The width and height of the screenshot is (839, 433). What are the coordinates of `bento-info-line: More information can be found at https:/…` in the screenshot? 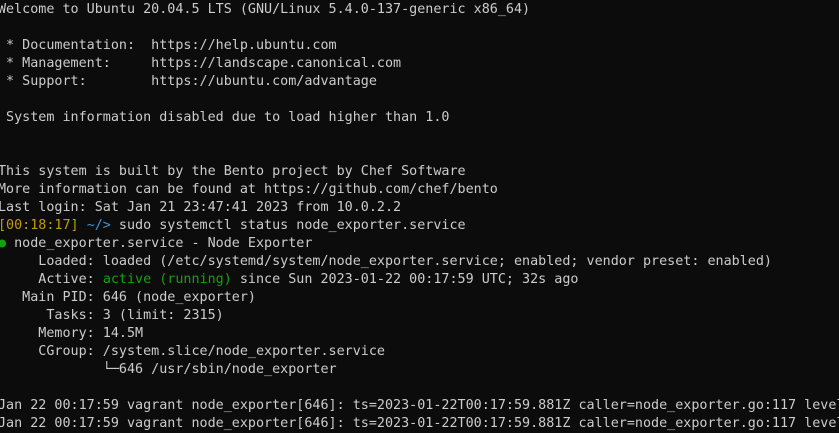 It's located at (249, 189).